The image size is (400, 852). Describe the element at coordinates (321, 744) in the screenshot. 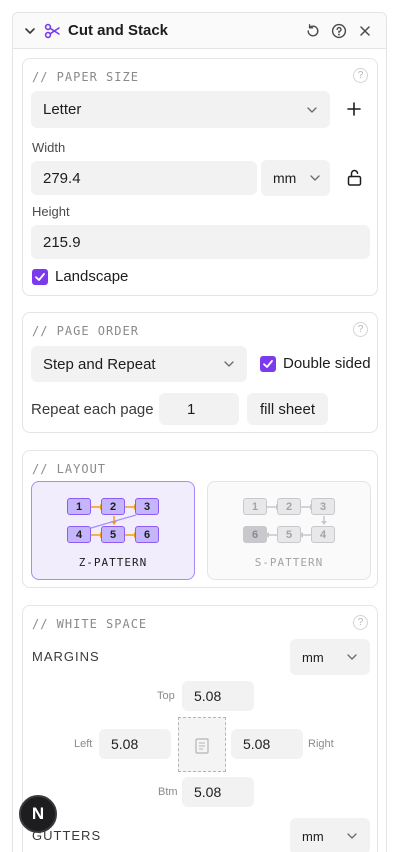

I see `right-margin-label: Right` at that location.